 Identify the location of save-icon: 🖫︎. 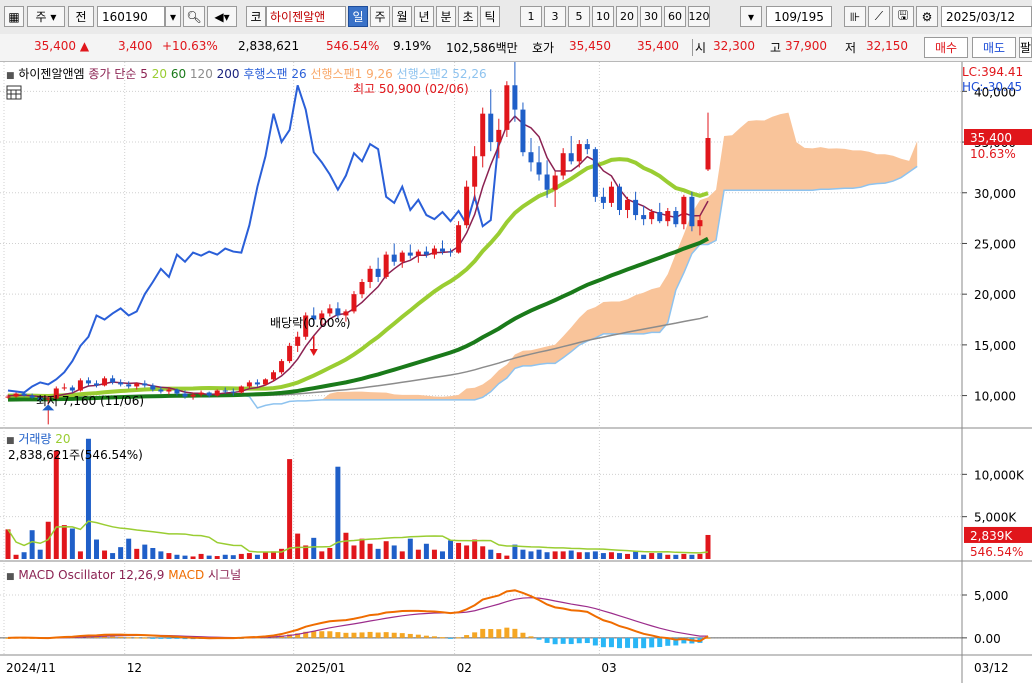
(903, 16).